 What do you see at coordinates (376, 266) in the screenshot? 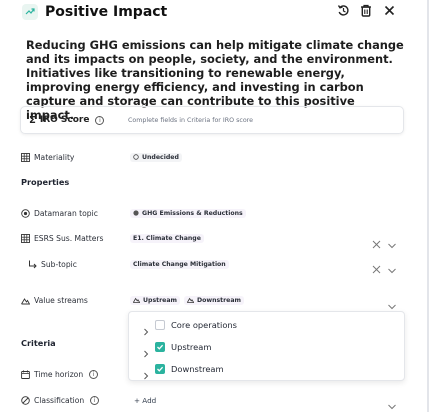
I see `clear-sub-topic-icon` at bounding box center [376, 266].